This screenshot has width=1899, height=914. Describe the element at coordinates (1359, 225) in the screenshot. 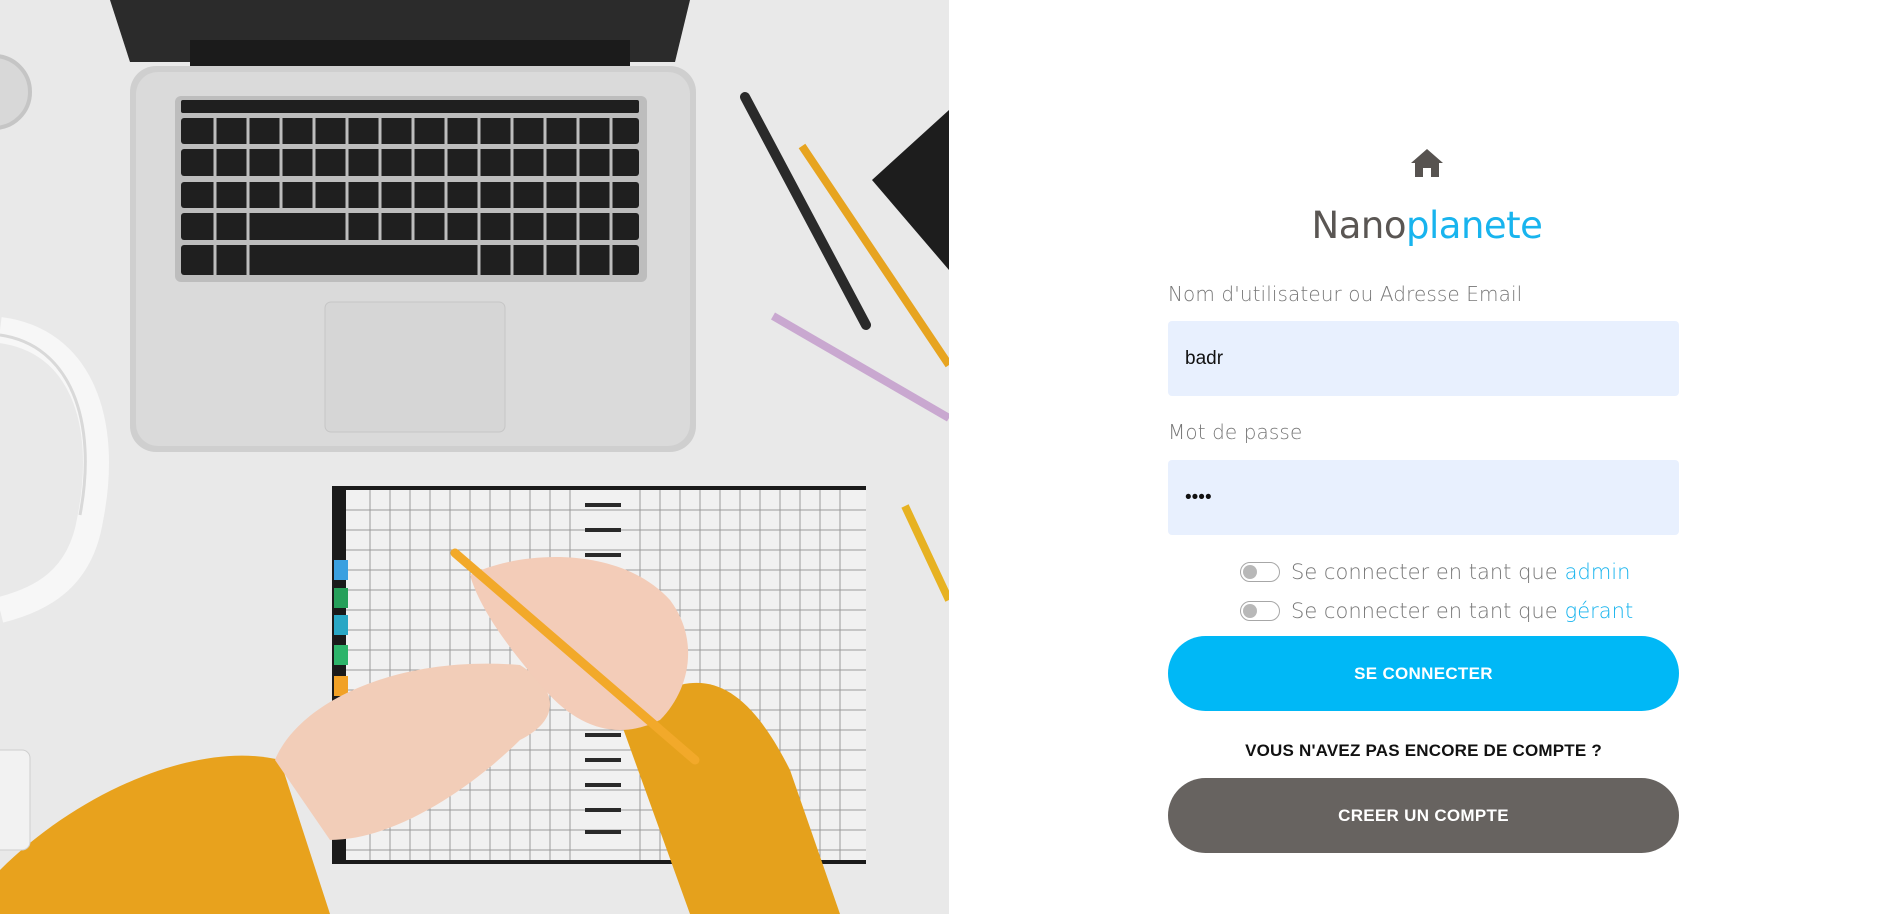

I see `brand-part-1: Nano` at that location.